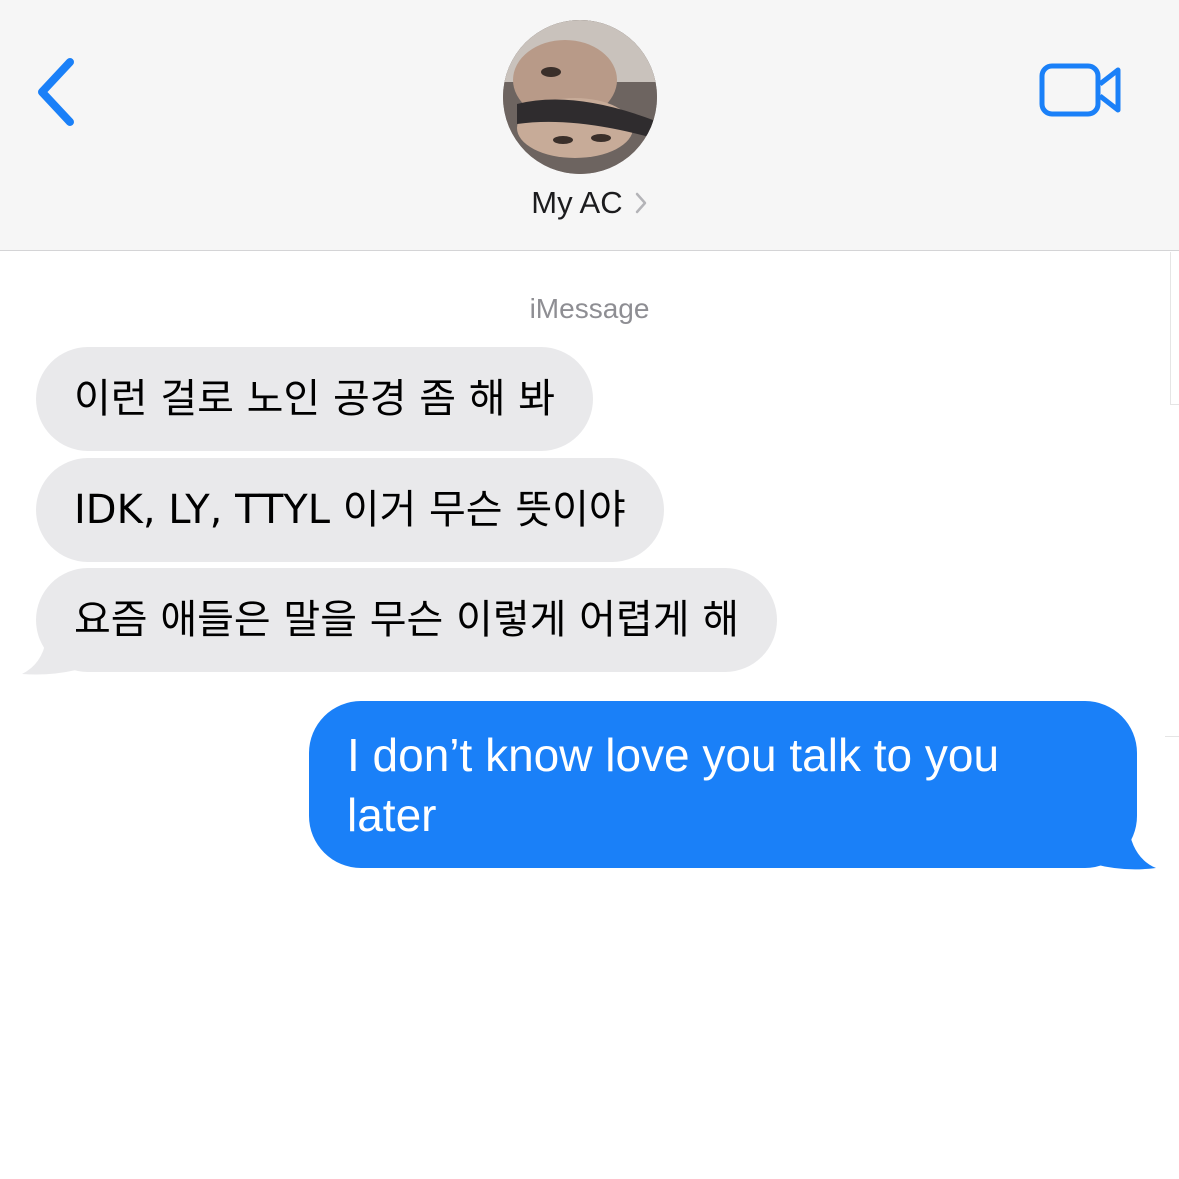 This screenshot has height=1179, width=1179. What do you see at coordinates (315, 399) in the screenshot?
I see `incoming-message: 이런 걸로 노인 공경 좀 해 봐` at bounding box center [315, 399].